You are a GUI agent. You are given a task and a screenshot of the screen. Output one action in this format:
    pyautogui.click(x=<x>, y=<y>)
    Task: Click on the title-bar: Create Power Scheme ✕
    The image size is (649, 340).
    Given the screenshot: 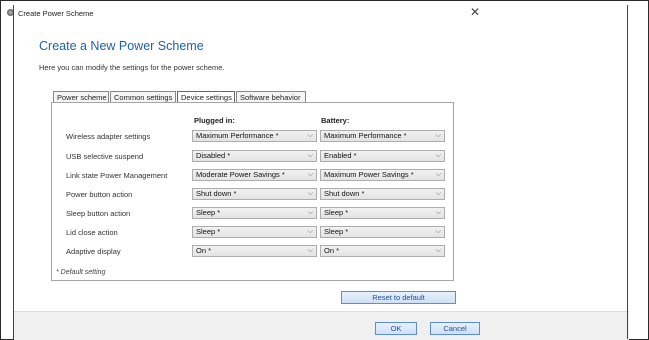 What is the action you would take?
    pyautogui.click(x=324, y=11)
    